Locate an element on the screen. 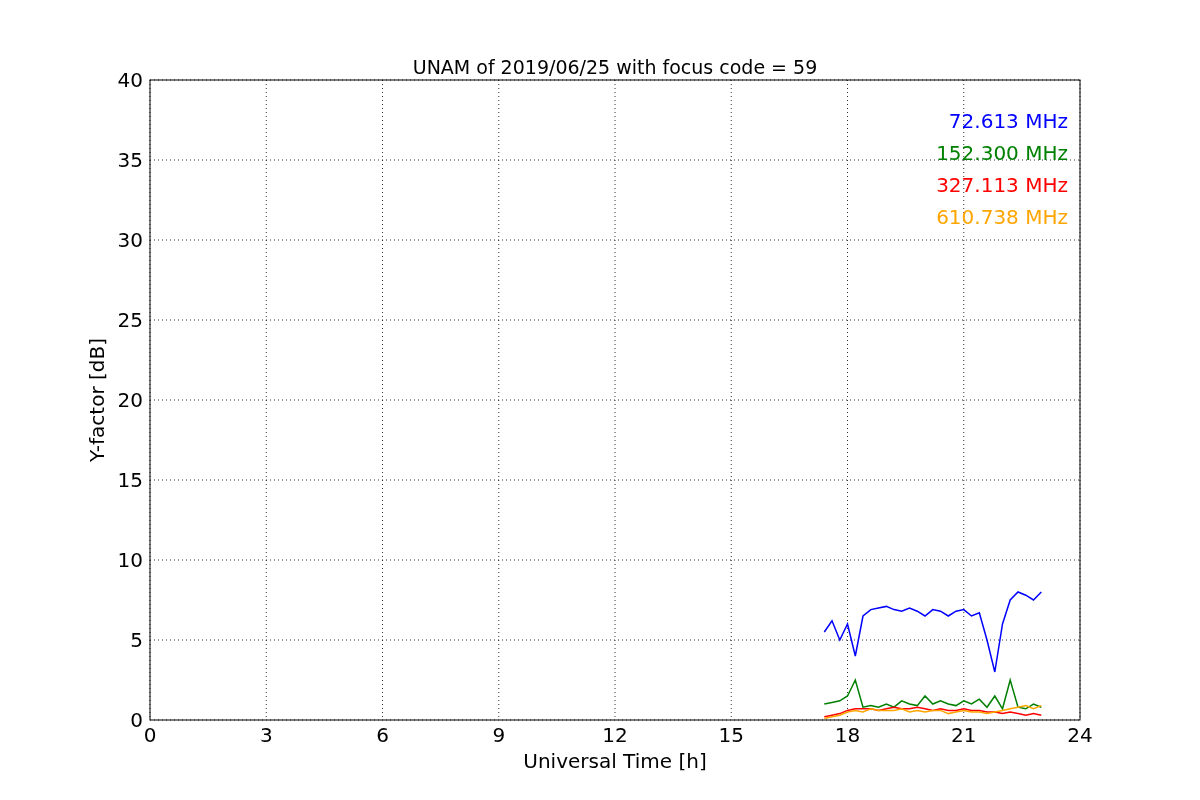 The image size is (1200, 800). x-tick-label: 24 is located at coordinates (1080, 735).